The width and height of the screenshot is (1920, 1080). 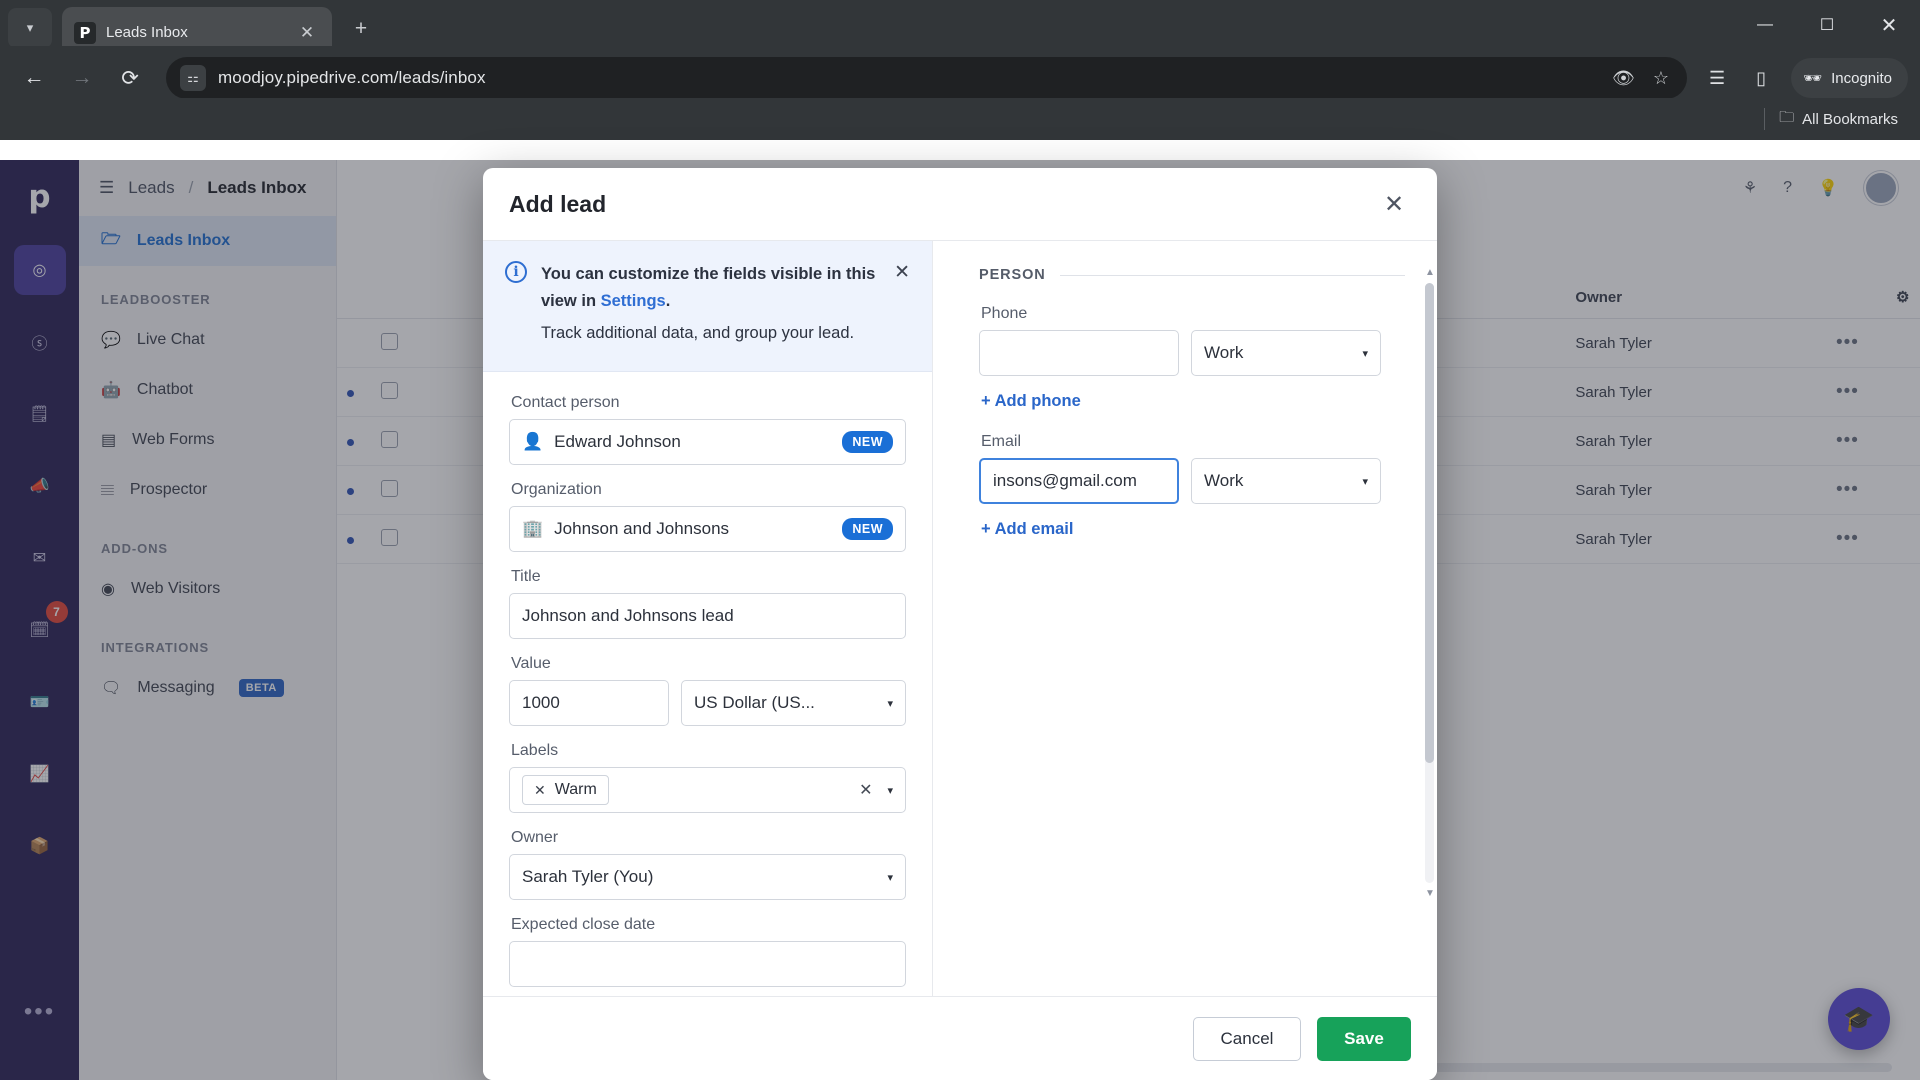 What do you see at coordinates (1394, 204) in the screenshot?
I see `close-dialog-button: ✕` at bounding box center [1394, 204].